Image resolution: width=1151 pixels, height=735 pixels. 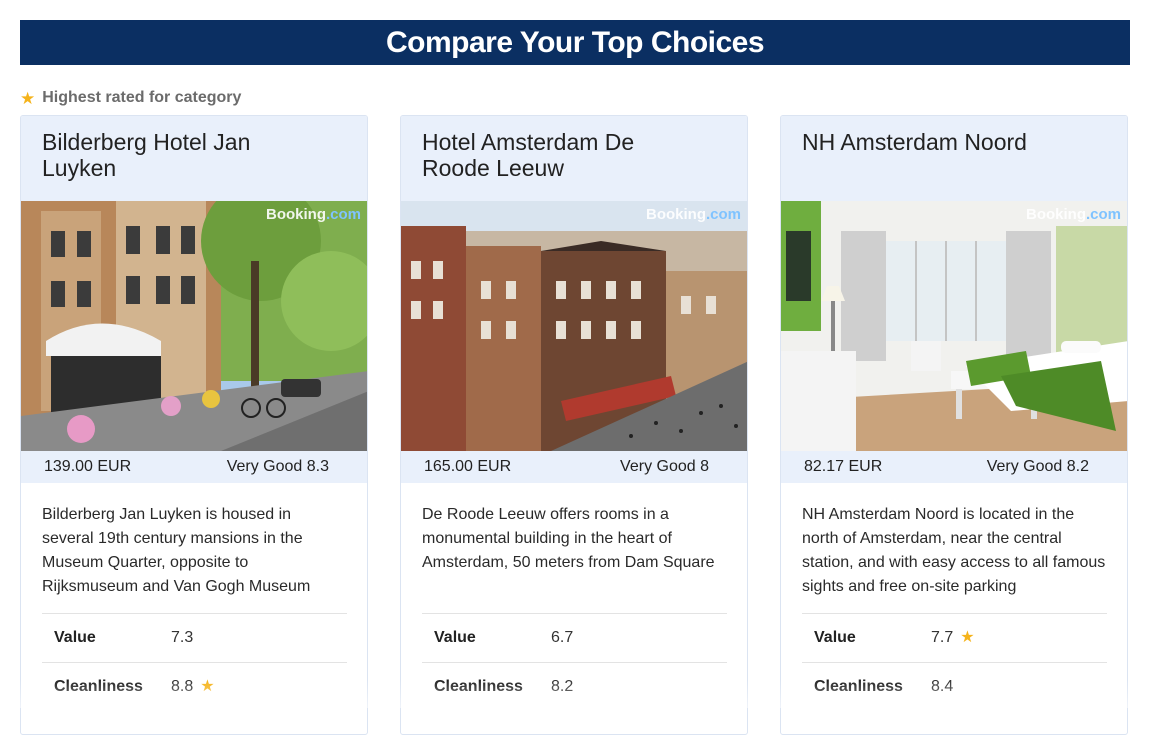 What do you see at coordinates (277, 466) in the screenshot?
I see `hotel-rating: Very Good 8.3` at bounding box center [277, 466].